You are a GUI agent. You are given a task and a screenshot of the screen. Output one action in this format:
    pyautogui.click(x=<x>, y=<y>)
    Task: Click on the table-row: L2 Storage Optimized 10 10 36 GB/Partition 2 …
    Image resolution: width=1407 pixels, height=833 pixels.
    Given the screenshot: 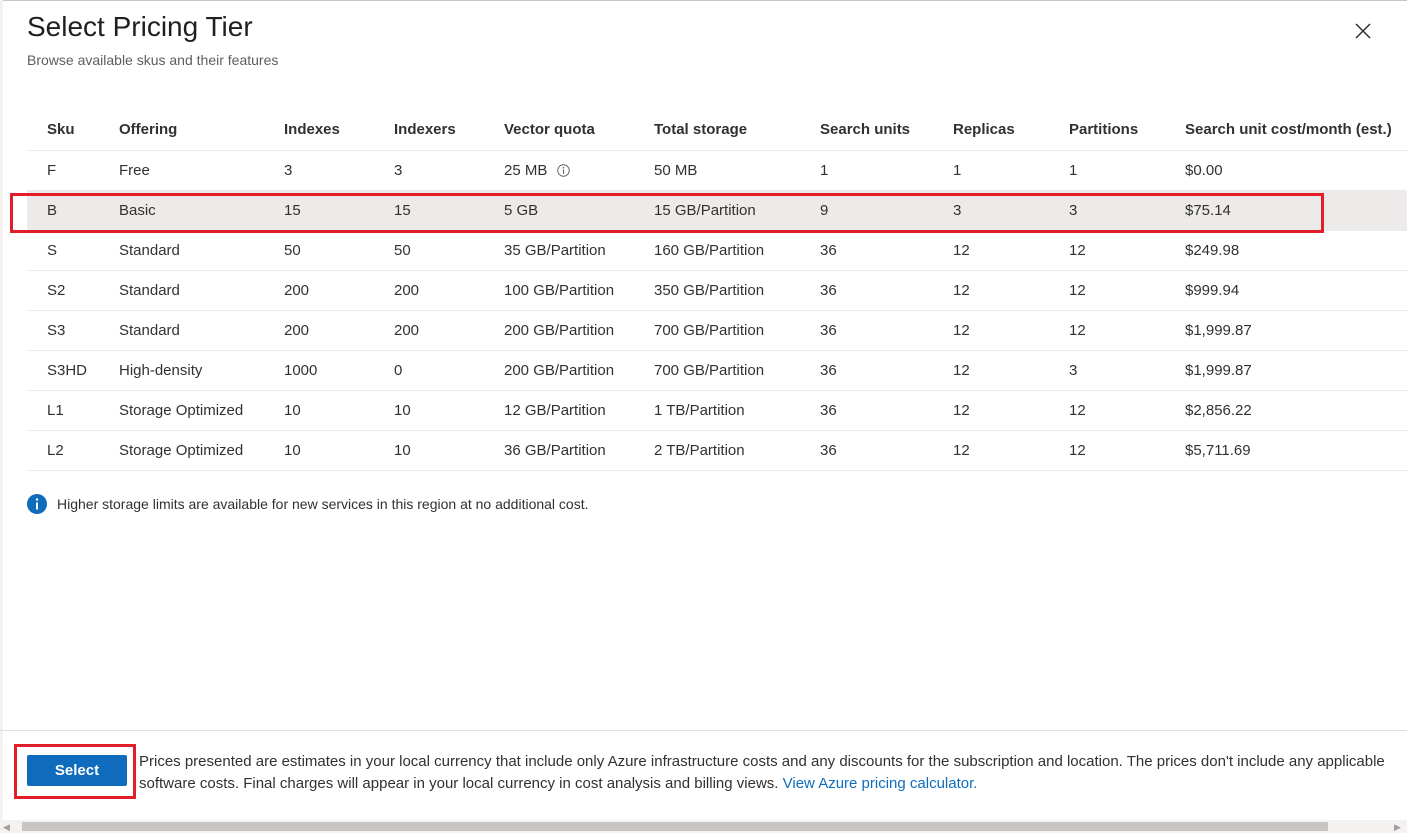 What is the action you would take?
    pyautogui.click(x=717, y=451)
    